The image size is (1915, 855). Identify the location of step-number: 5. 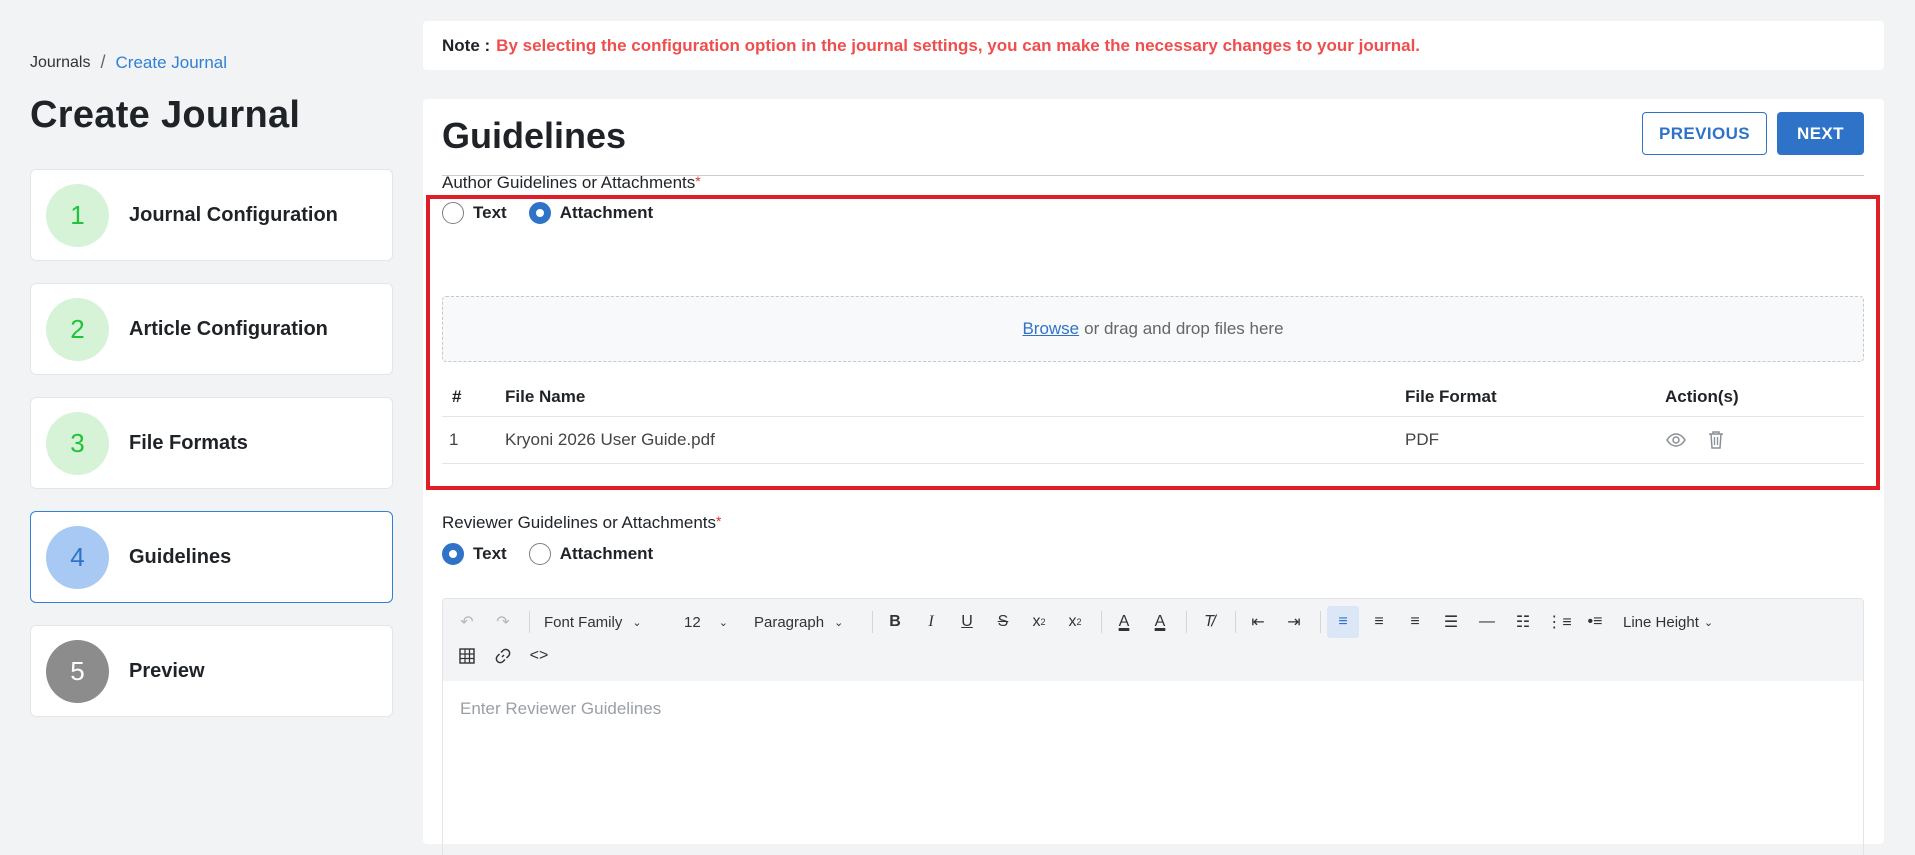
(77, 671).